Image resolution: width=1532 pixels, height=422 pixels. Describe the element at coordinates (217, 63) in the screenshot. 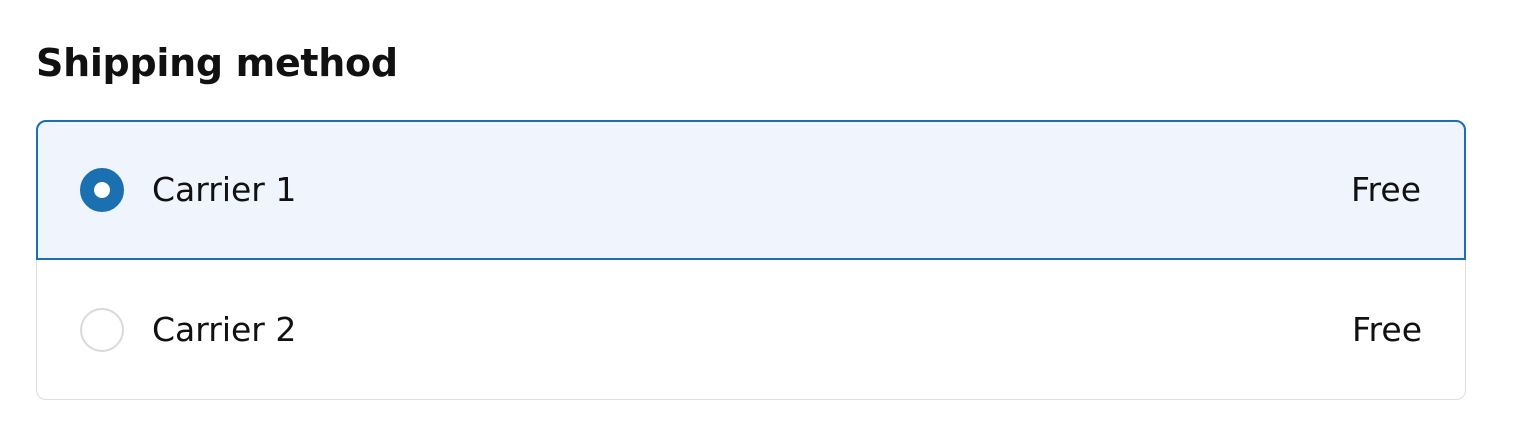

I see `section-title: Shipping method` at that location.